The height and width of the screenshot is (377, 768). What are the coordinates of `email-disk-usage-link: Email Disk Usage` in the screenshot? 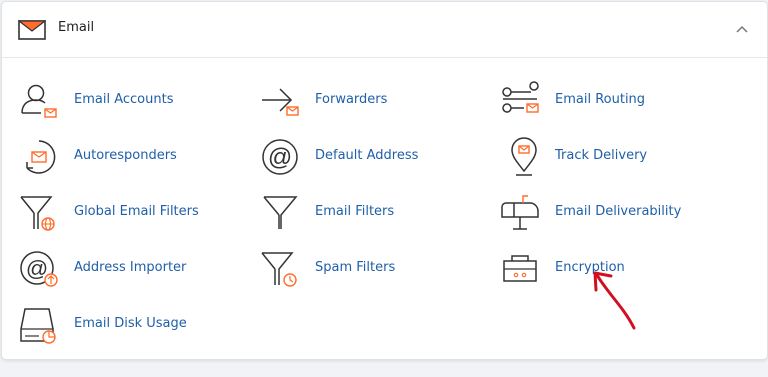 It's located at (134, 325).